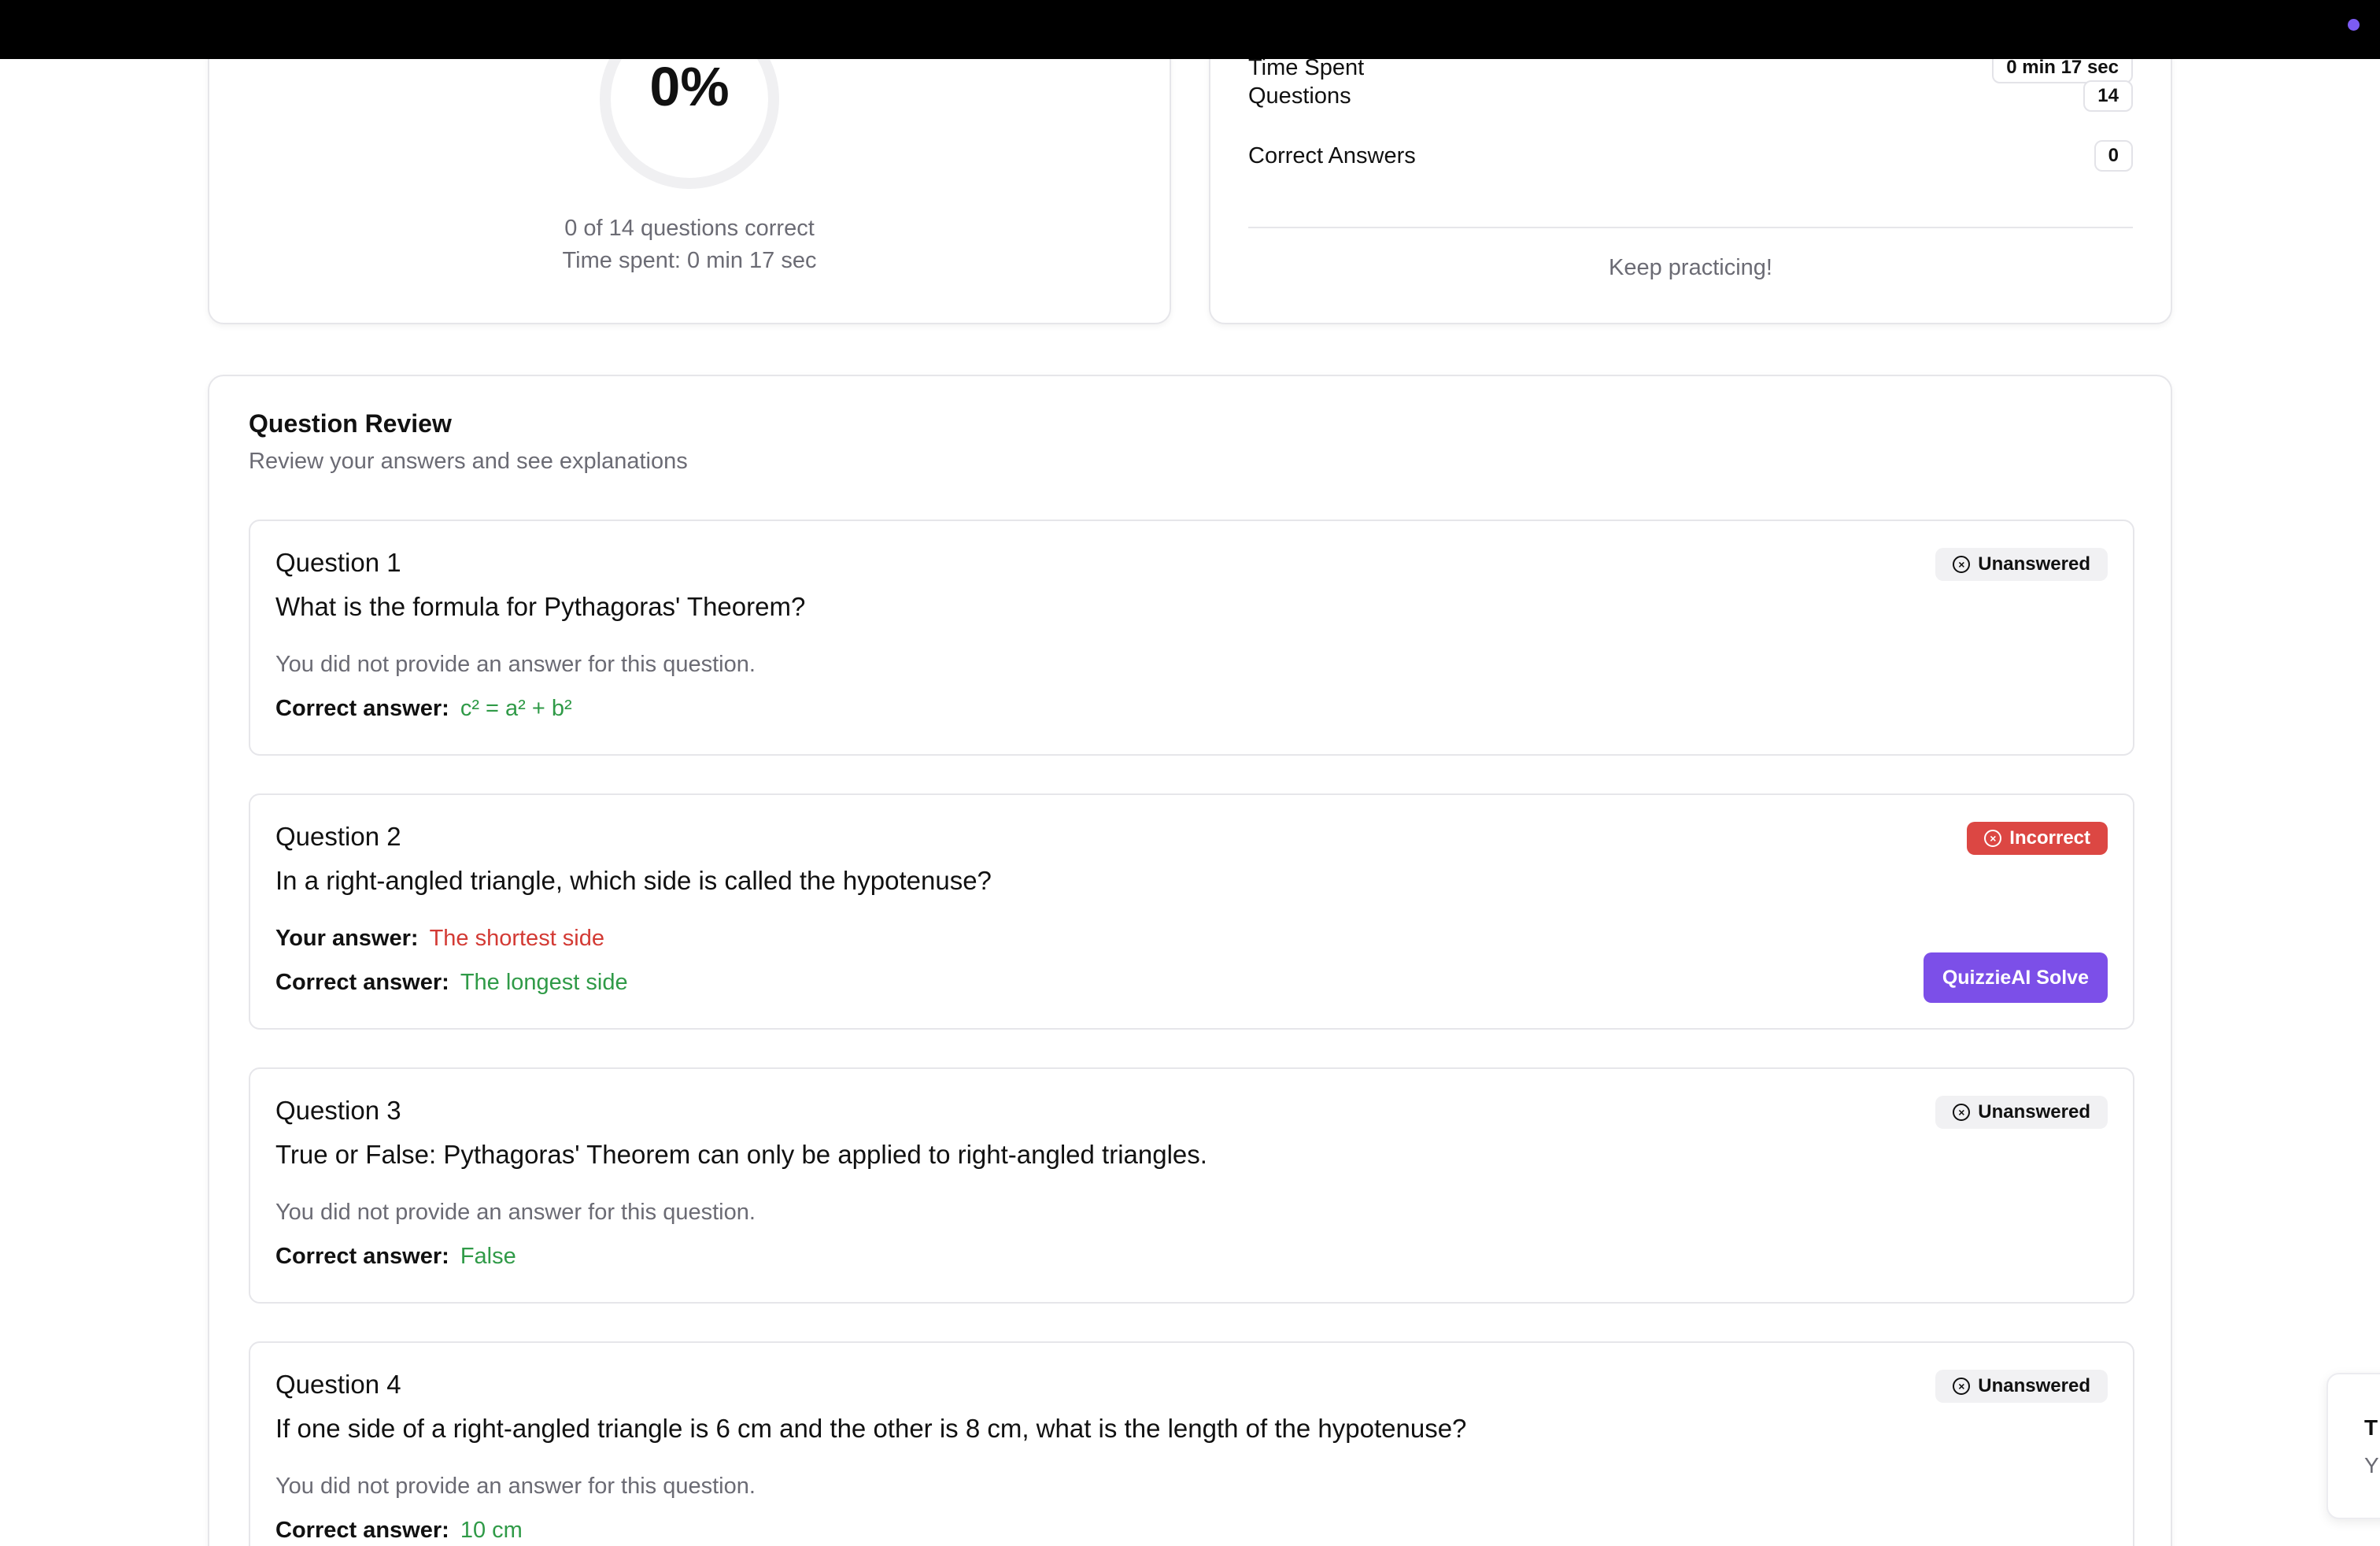 The image size is (2380, 1546). What do you see at coordinates (1691, 96) in the screenshot?
I see `stat-row-questions: Questions 14` at bounding box center [1691, 96].